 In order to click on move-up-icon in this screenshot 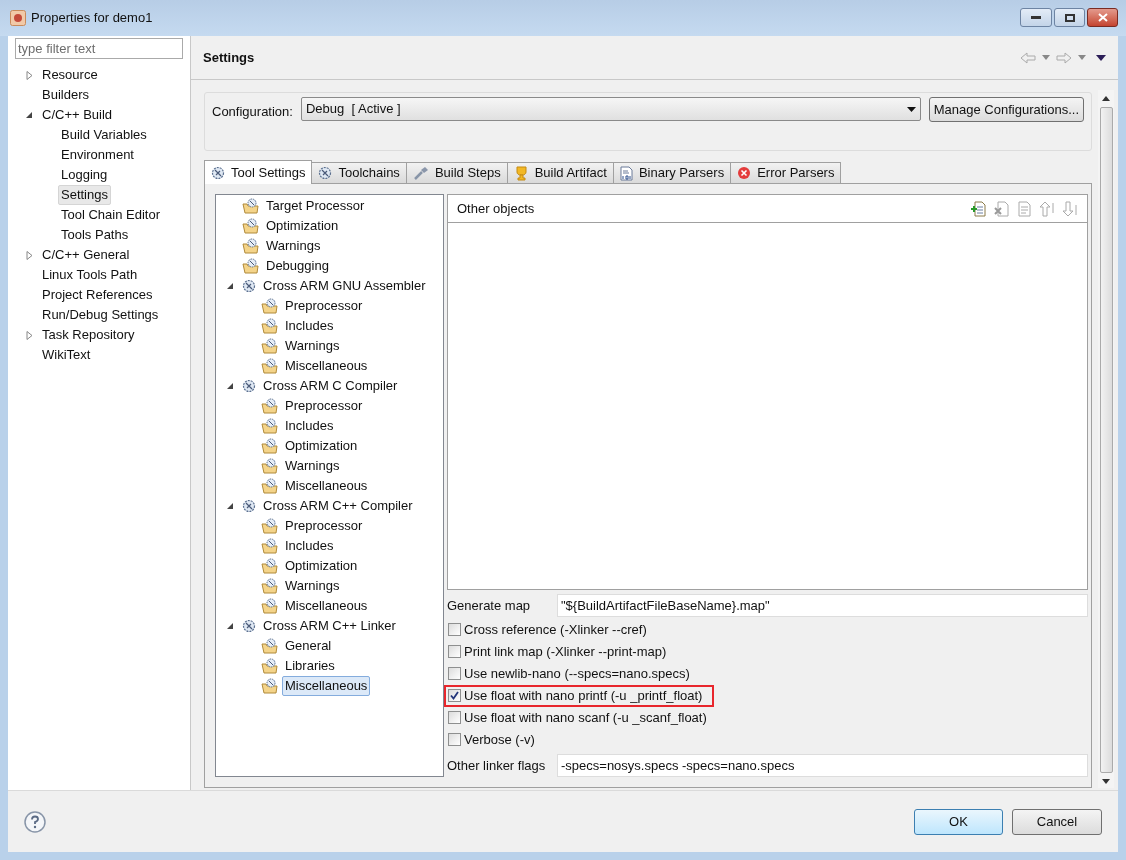, I will do `click(1047, 208)`.